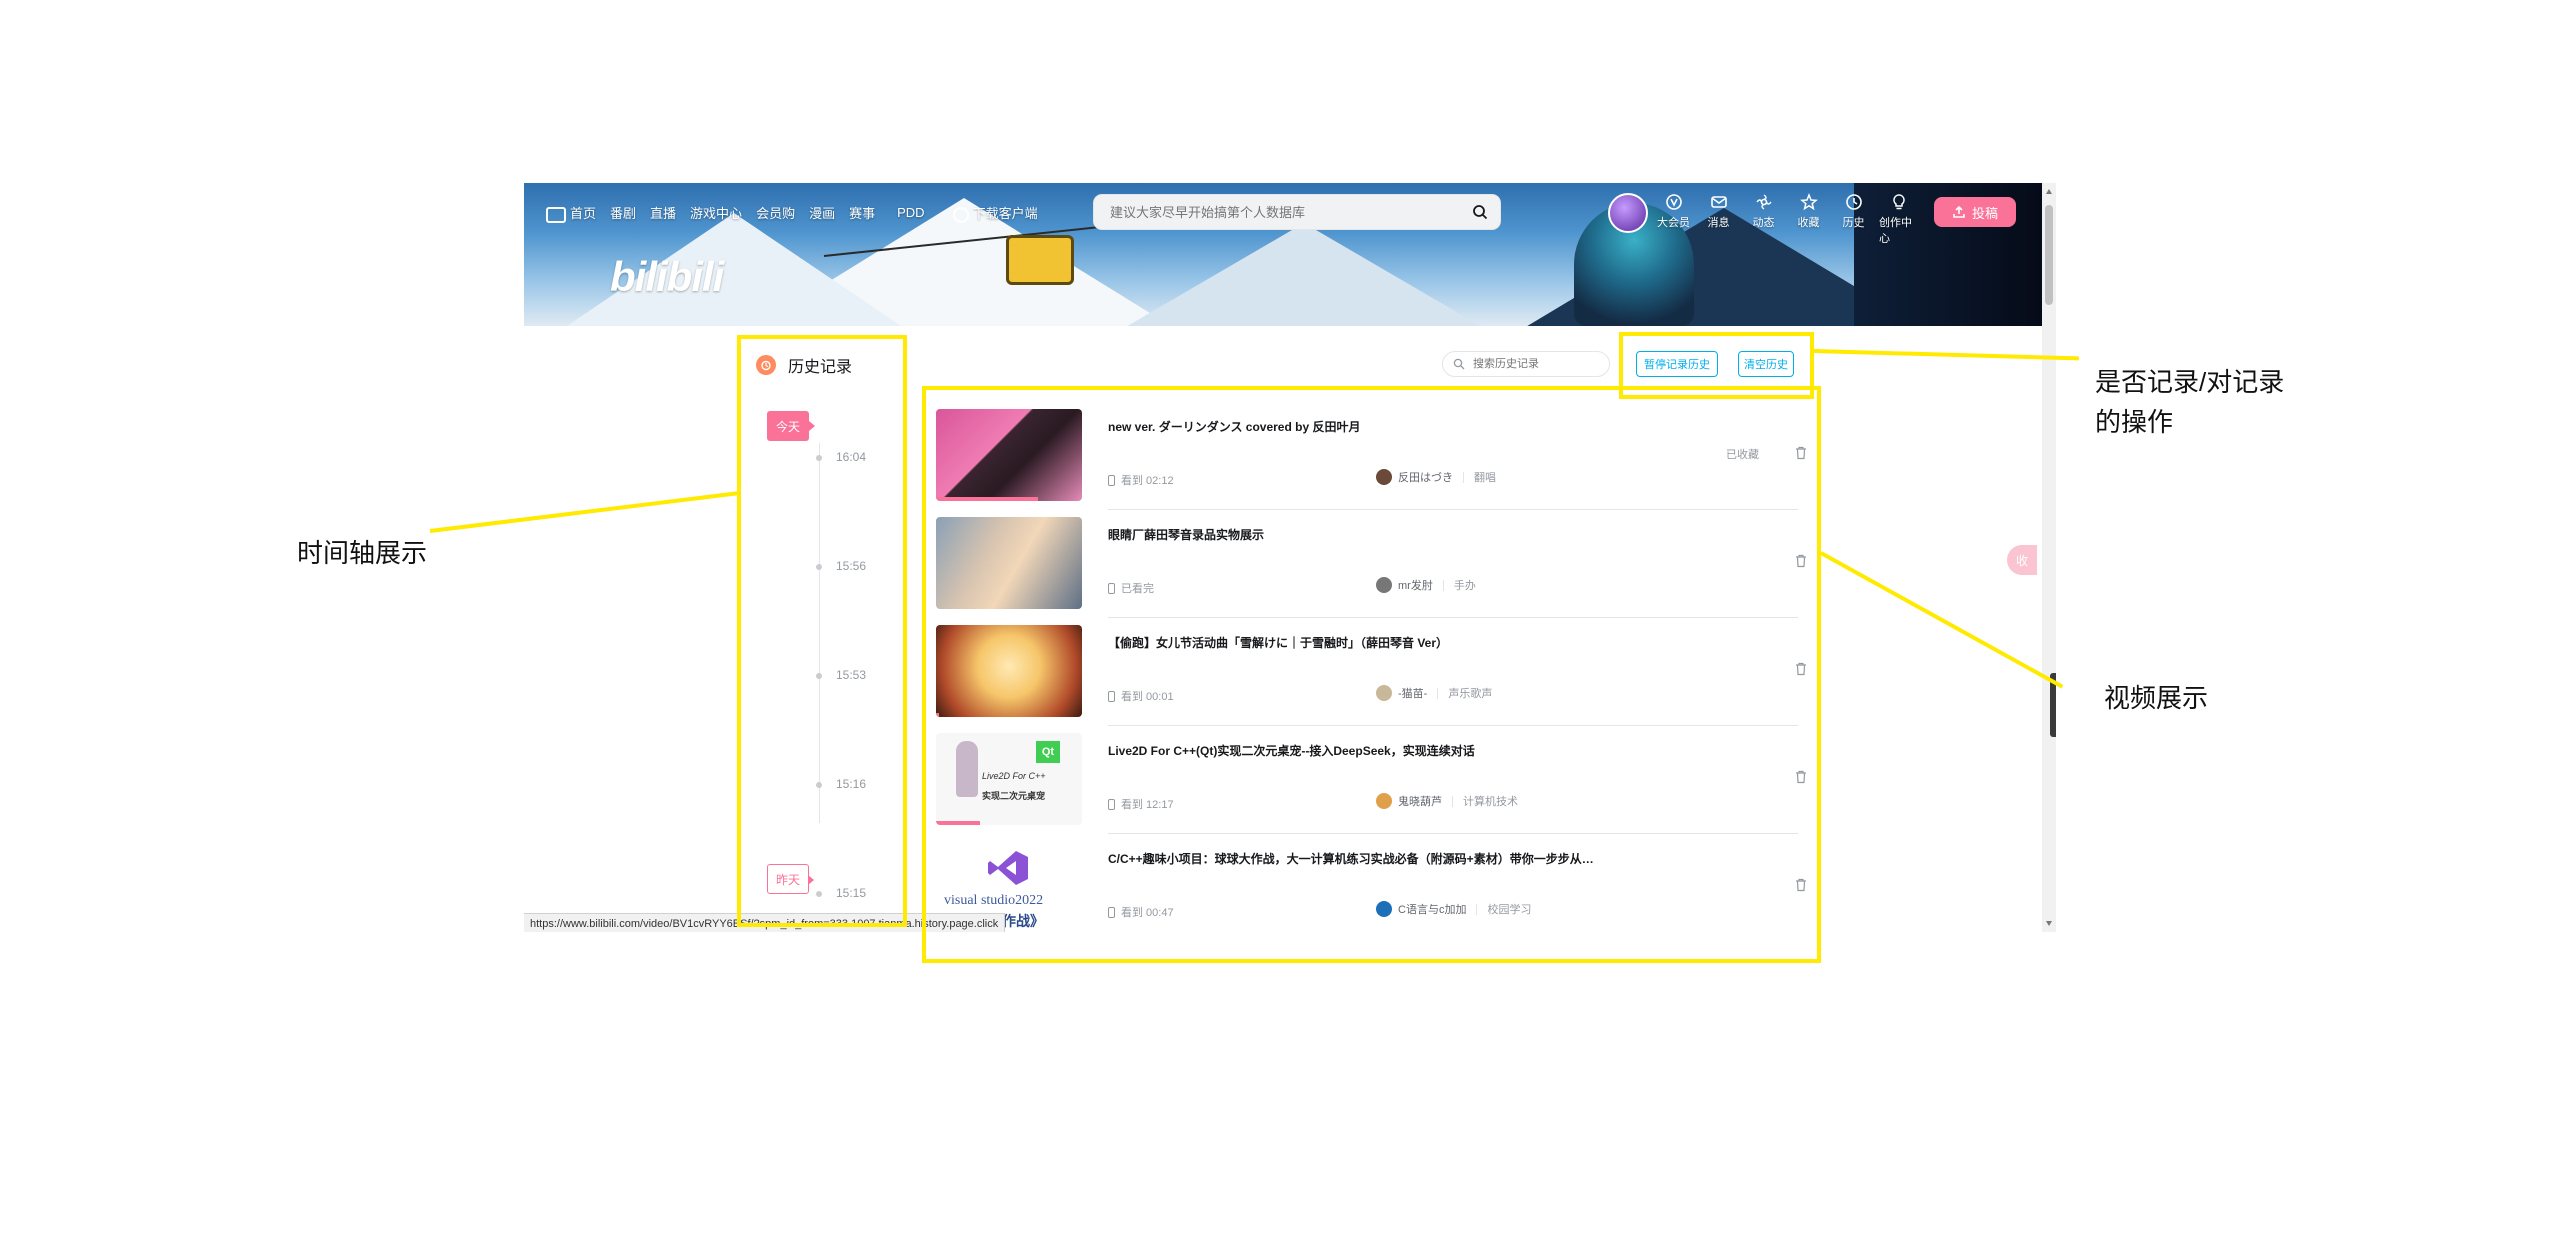  What do you see at coordinates (362, 553) in the screenshot?
I see `annotation-timeline-label: 时间轴展示` at bounding box center [362, 553].